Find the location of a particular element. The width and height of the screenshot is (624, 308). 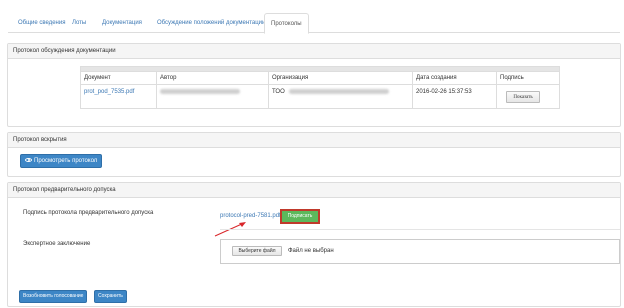

view-protocol-label: Просмотреть протокол is located at coordinates (66, 161).